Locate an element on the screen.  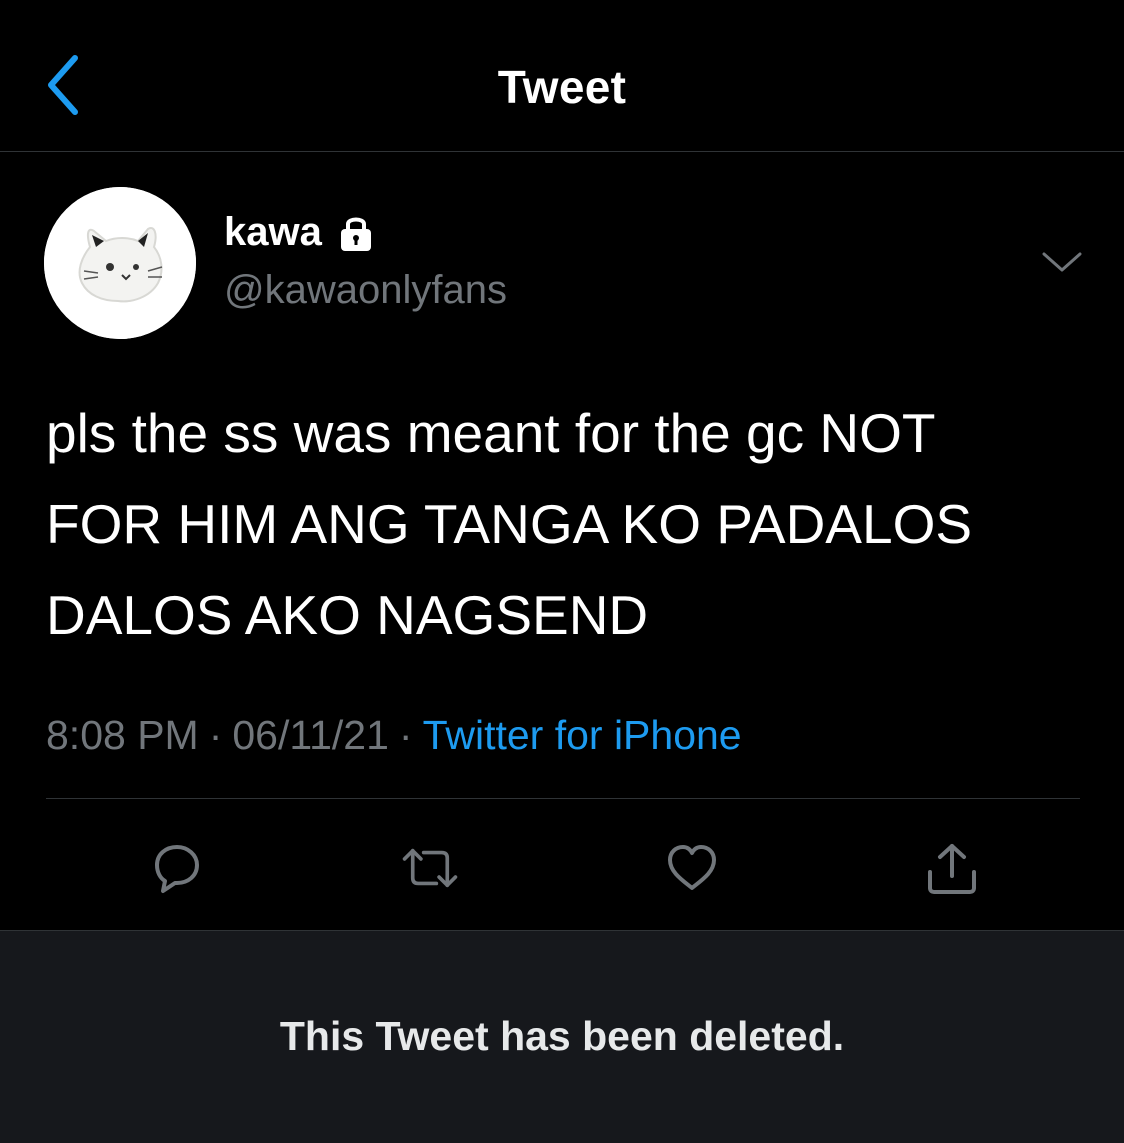
tweet-text-line: FOR HIM ANG TANGA KO PADALOS is located at coordinates (509, 524).